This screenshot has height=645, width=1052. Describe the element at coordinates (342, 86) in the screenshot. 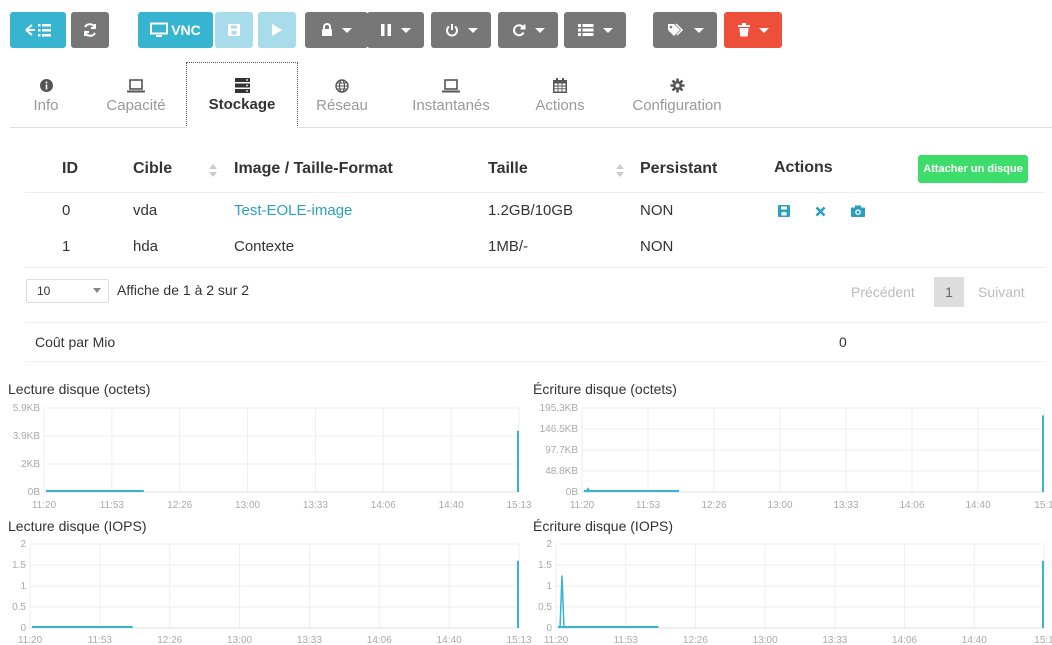

I see `globe-icon` at that location.